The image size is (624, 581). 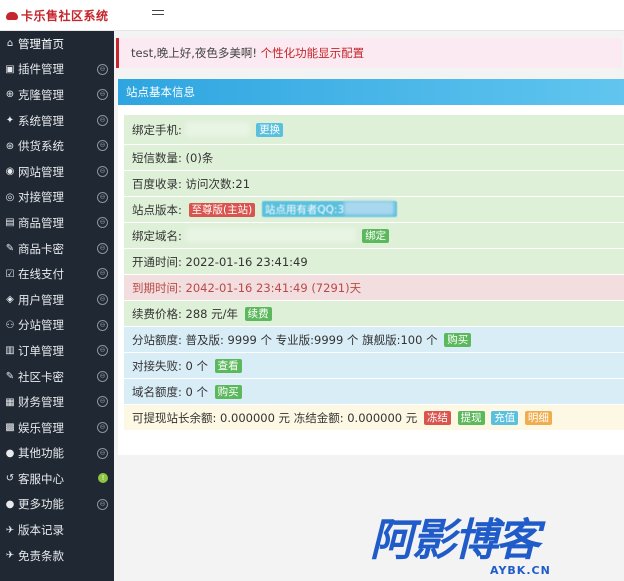 I want to click on row-domain: 绑定域名: 绑定, so click(x=374, y=236).